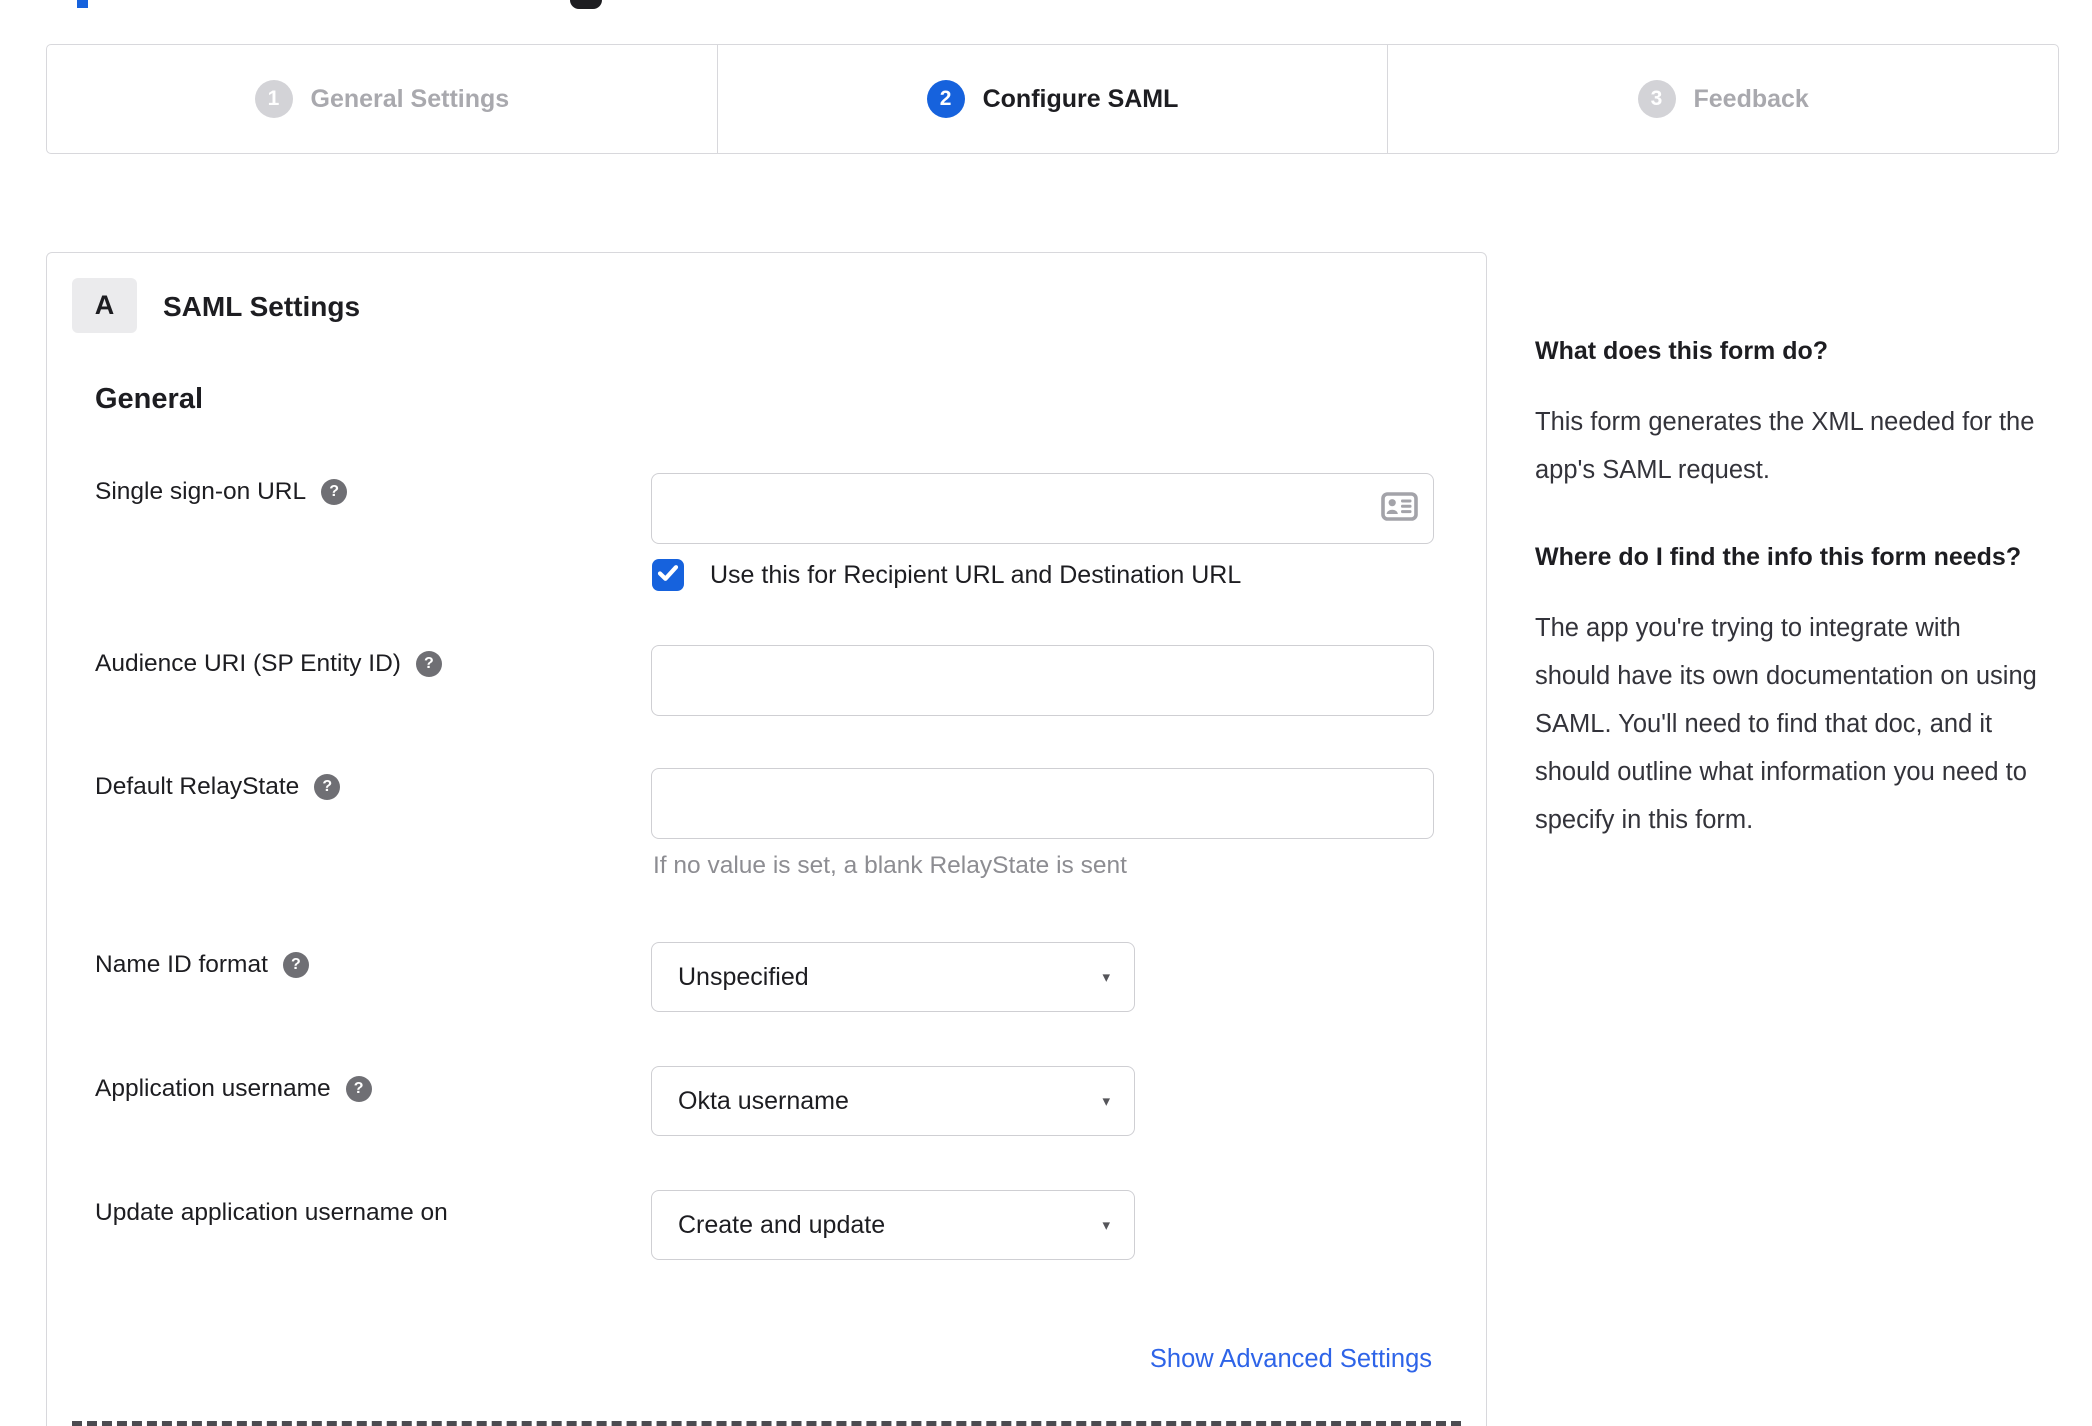  Describe the element at coordinates (181, 964) in the screenshot. I see `label-text: Name ID format` at that location.